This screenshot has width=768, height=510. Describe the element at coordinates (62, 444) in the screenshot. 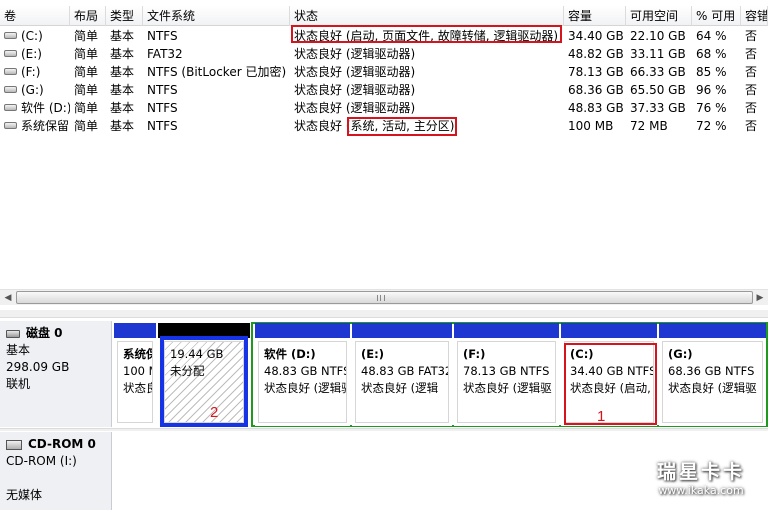

I see `cdrom-name: CD-ROM 0` at that location.